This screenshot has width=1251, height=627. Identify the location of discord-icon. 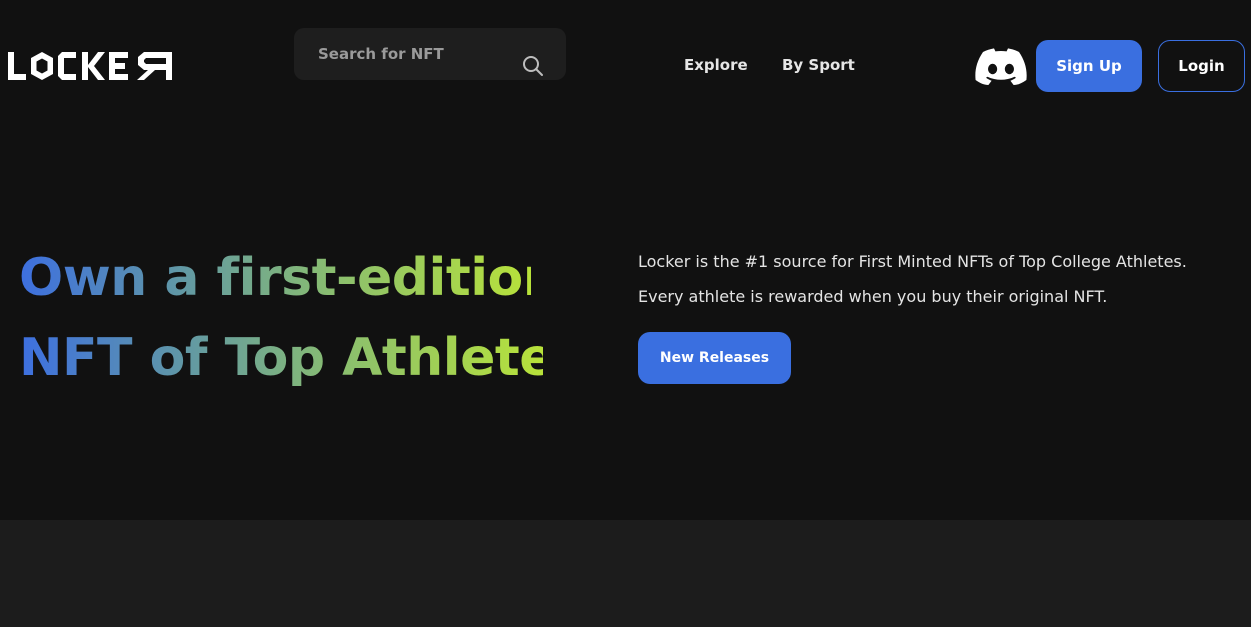
(1001, 66).